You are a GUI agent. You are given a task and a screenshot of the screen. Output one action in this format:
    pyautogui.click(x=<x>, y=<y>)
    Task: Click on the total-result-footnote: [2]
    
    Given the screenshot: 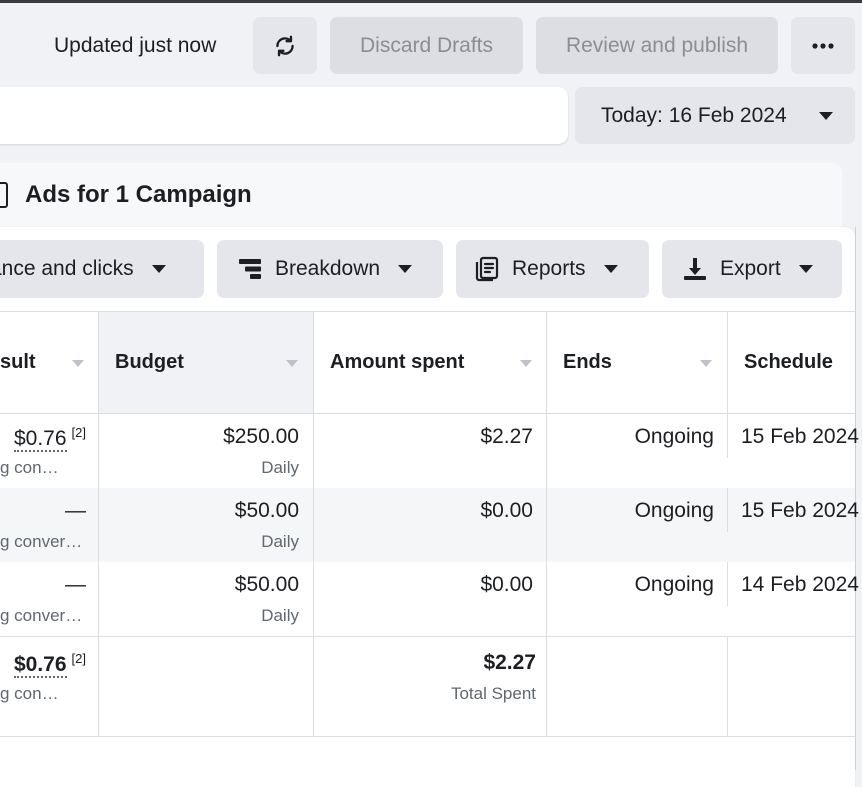 What is the action you would take?
    pyautogui.click(x=78, y=658)
    